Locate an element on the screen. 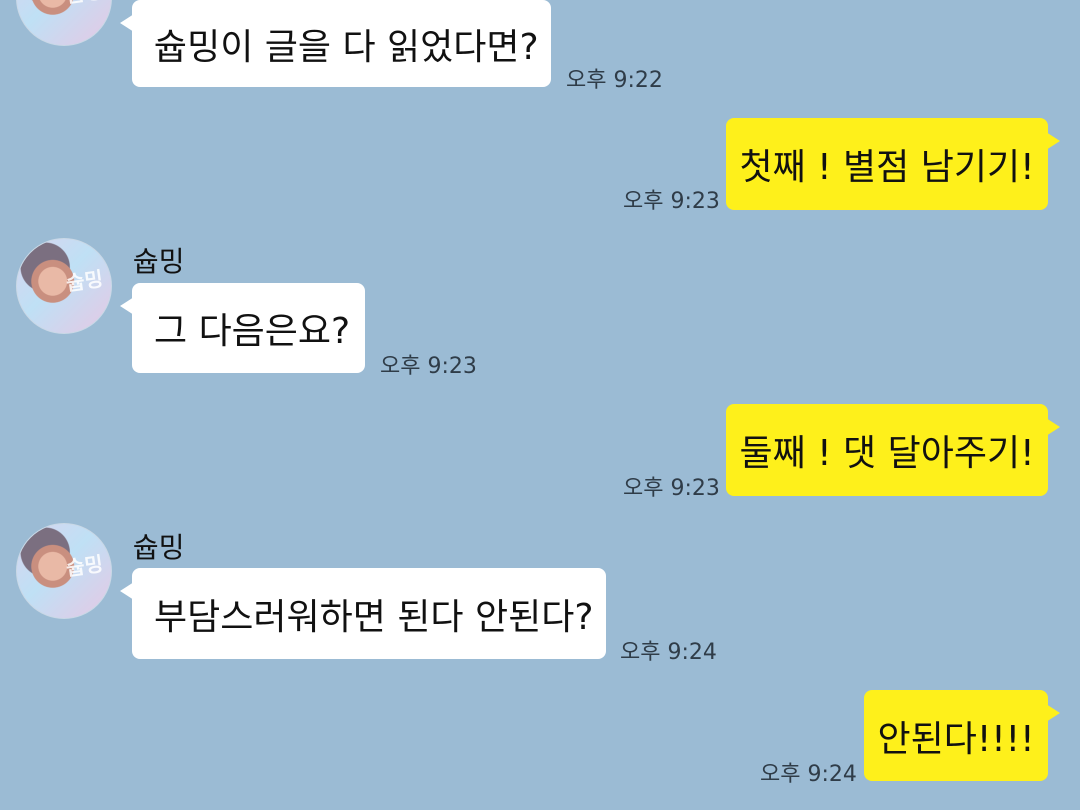 The image size is (1080, 810). message-bubble-incoming: 슙밍이 글을 다 읽었다면? is located at coordinates (335, 43).